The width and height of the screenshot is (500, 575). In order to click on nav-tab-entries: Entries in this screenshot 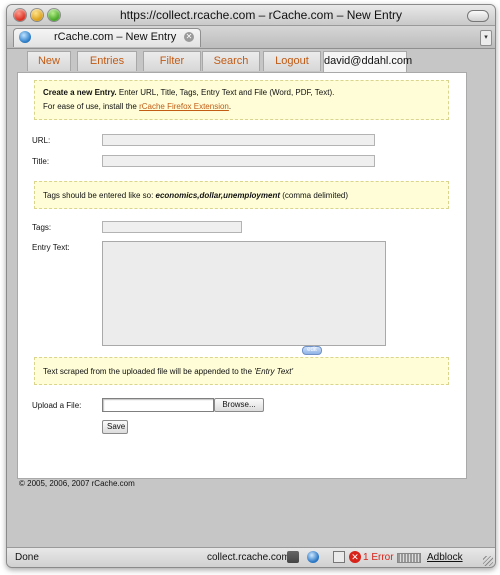, I will do `click(107, 61)`.